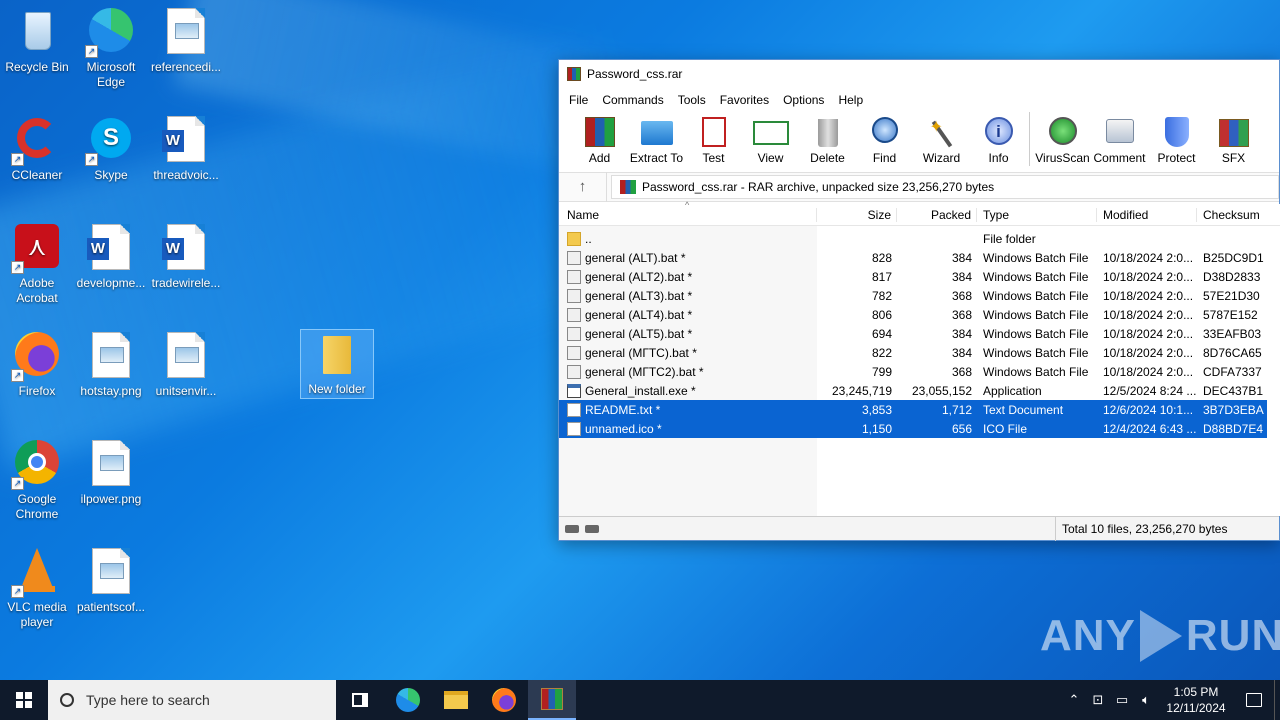 Image resolution: width=1280 pixels, height=720 pixels. What do you see at coordinates (192, 700) in the screenshot?
I see `taskbar-search: Type here to search` at bounding box center [192, 700].